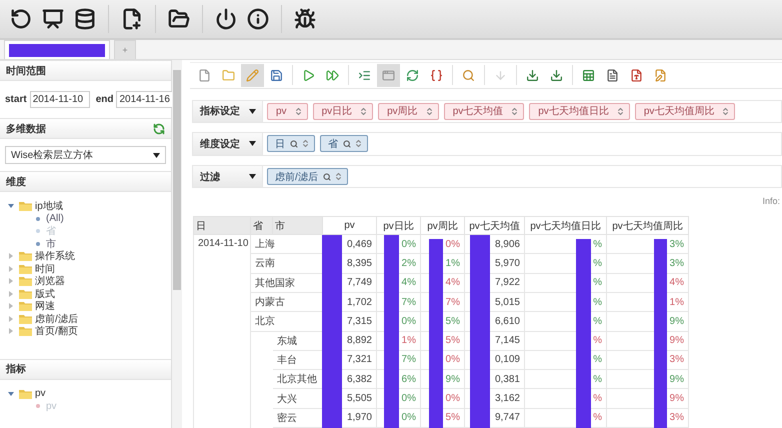 The height and width of the screenshot is (428, 782). I want to click on tab, so click(57, 49).